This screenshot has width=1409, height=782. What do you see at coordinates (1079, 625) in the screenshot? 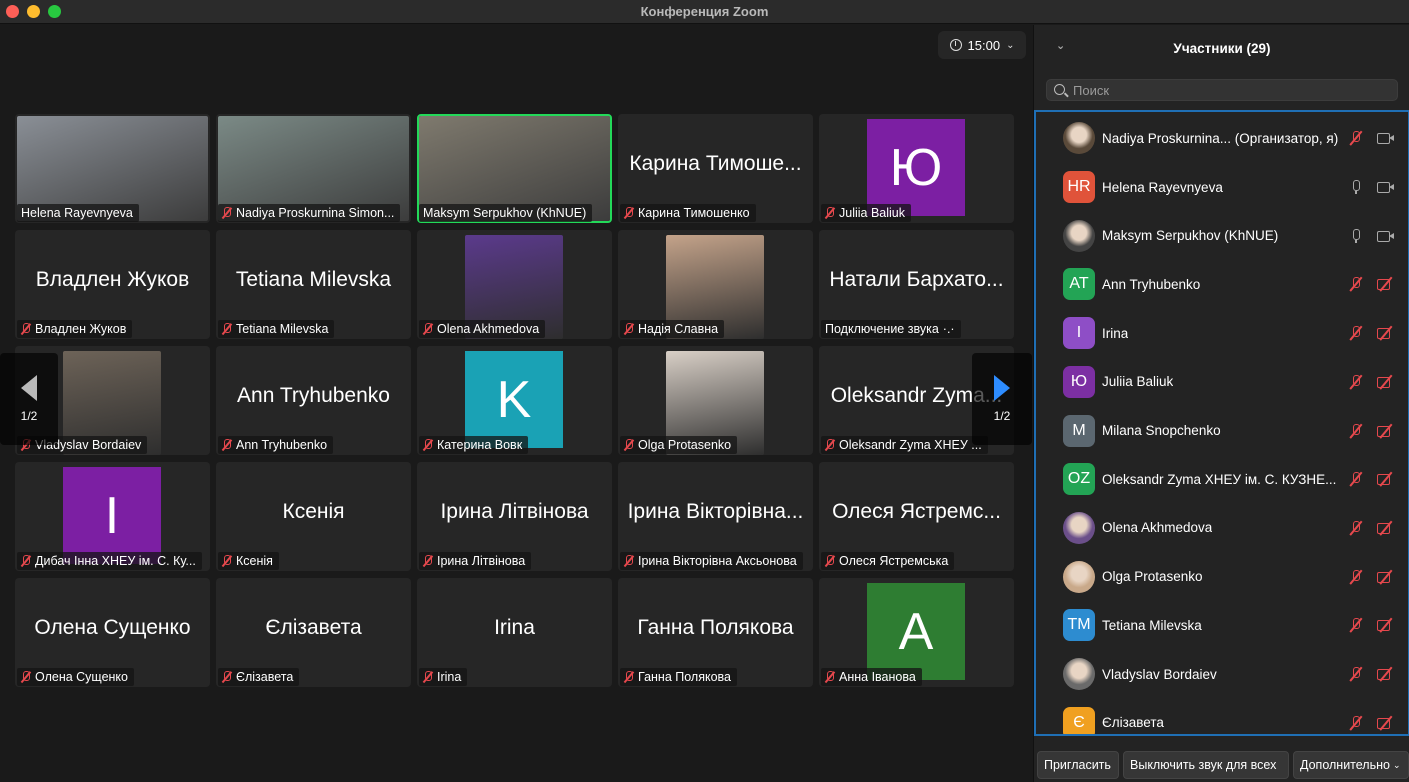
I see `avatar: TM` at bounding box center [1079, 625].